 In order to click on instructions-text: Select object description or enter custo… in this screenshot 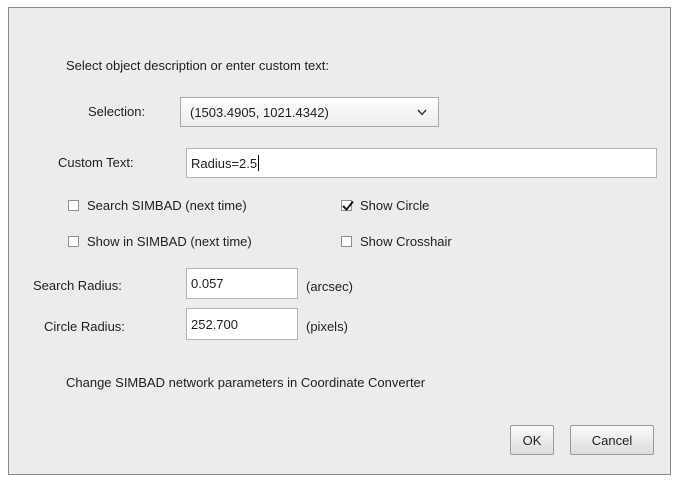, I will do `click(198, 65)`.